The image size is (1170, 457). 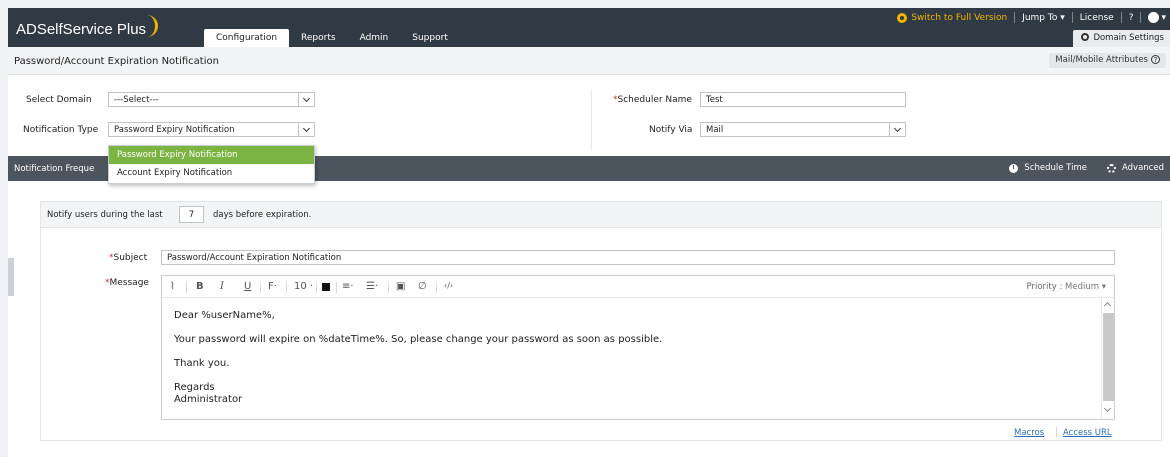 What do you see at coordinates (105, 215) in the screenshot?
I see `notify-prefix-text: Notify users during the last` at bounding box center [105, 215].